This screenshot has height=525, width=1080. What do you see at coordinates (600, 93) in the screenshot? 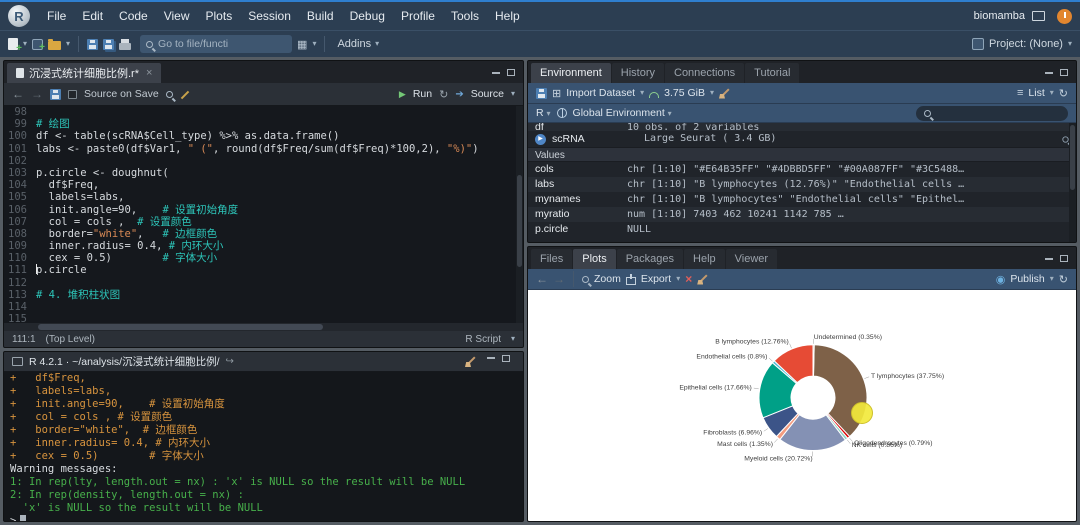
I see `import-dataset-button: Import Dataset` at bounding box center [600, 93].